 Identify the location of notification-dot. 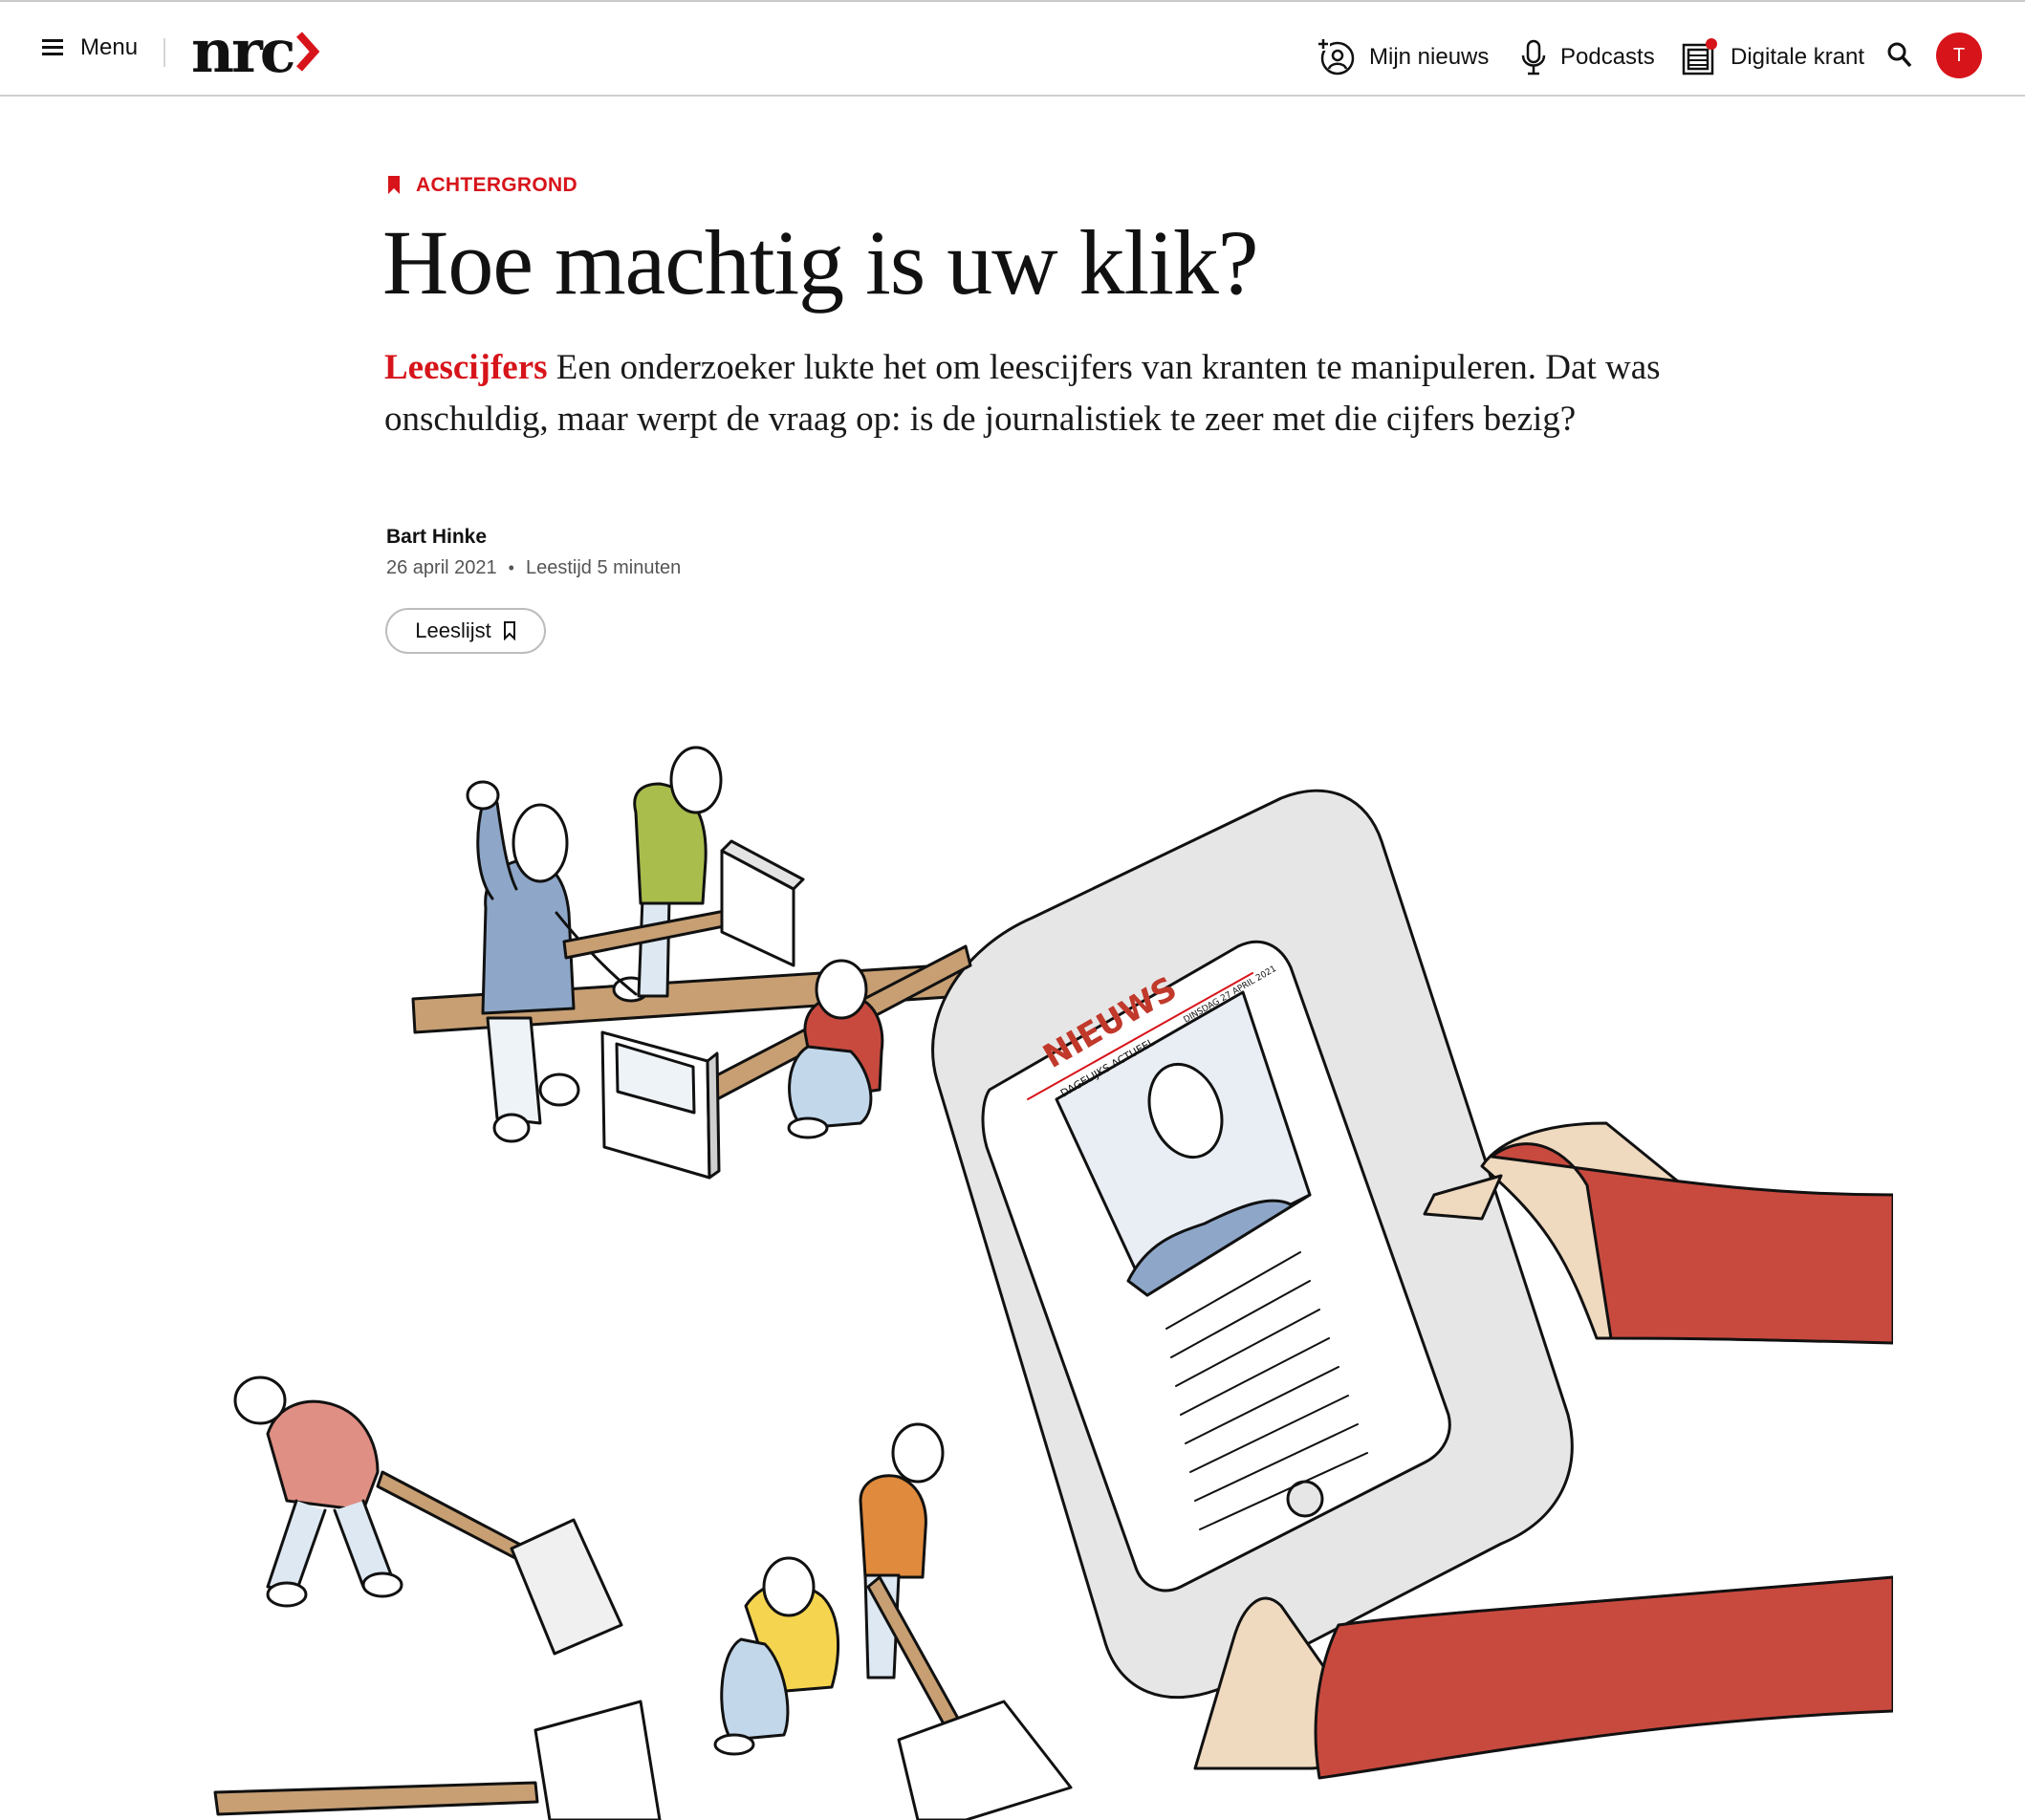
(1711, 44).